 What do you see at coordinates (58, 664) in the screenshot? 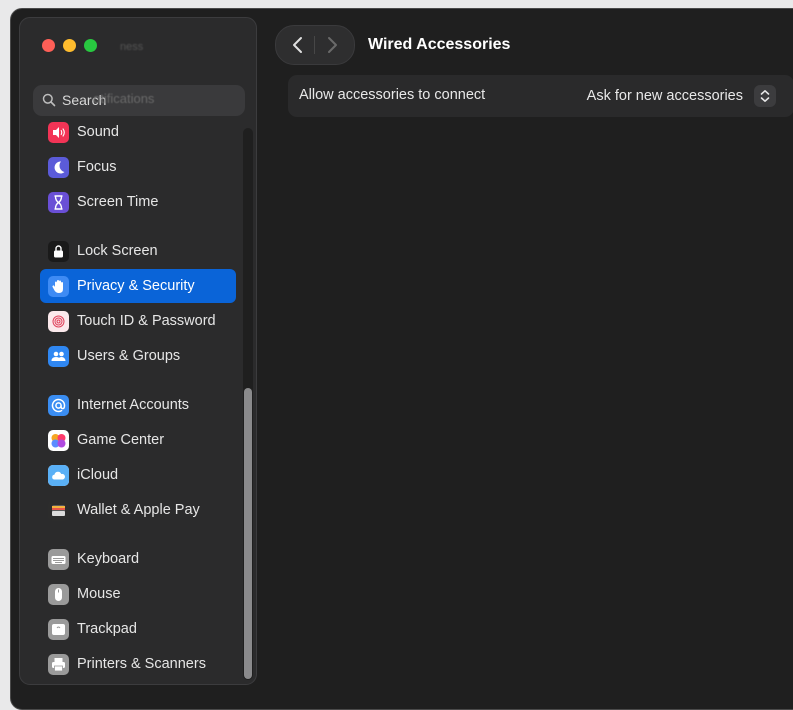
I see `printer-icon` at bounding box center [58, 664].